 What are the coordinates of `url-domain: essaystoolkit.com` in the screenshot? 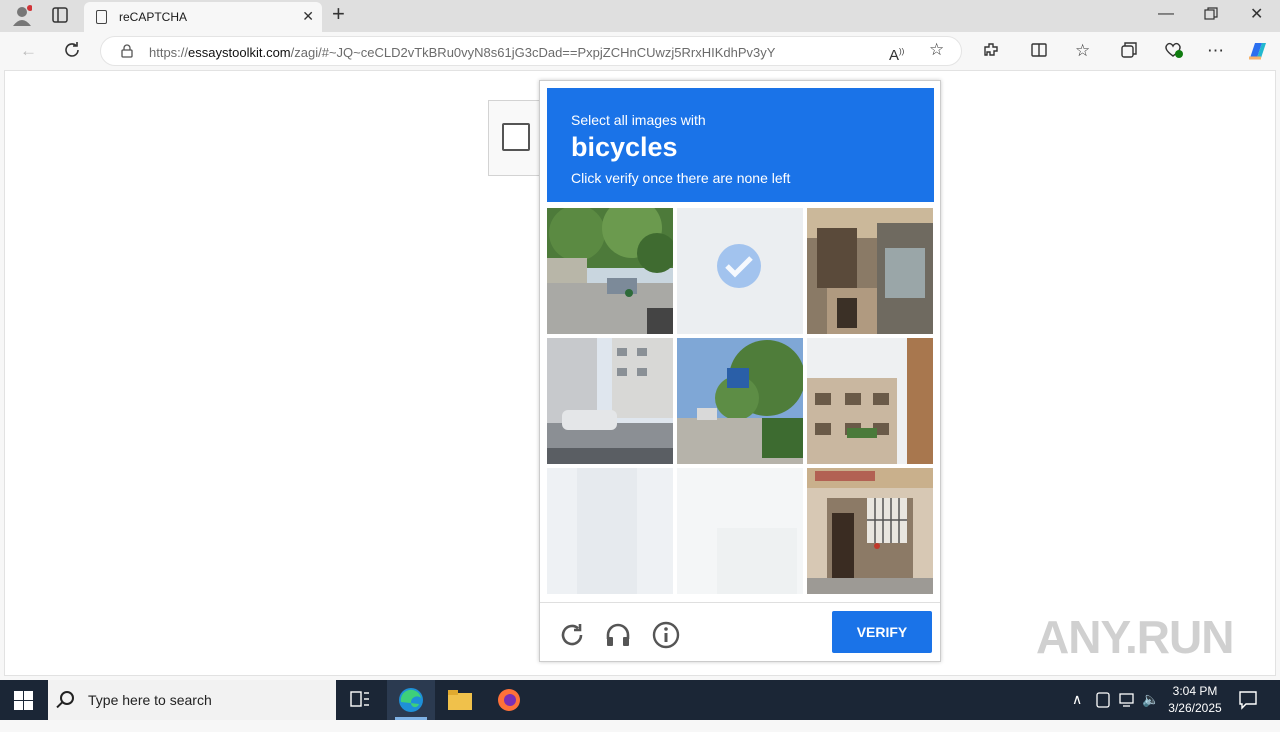 It's located at (239, 52).